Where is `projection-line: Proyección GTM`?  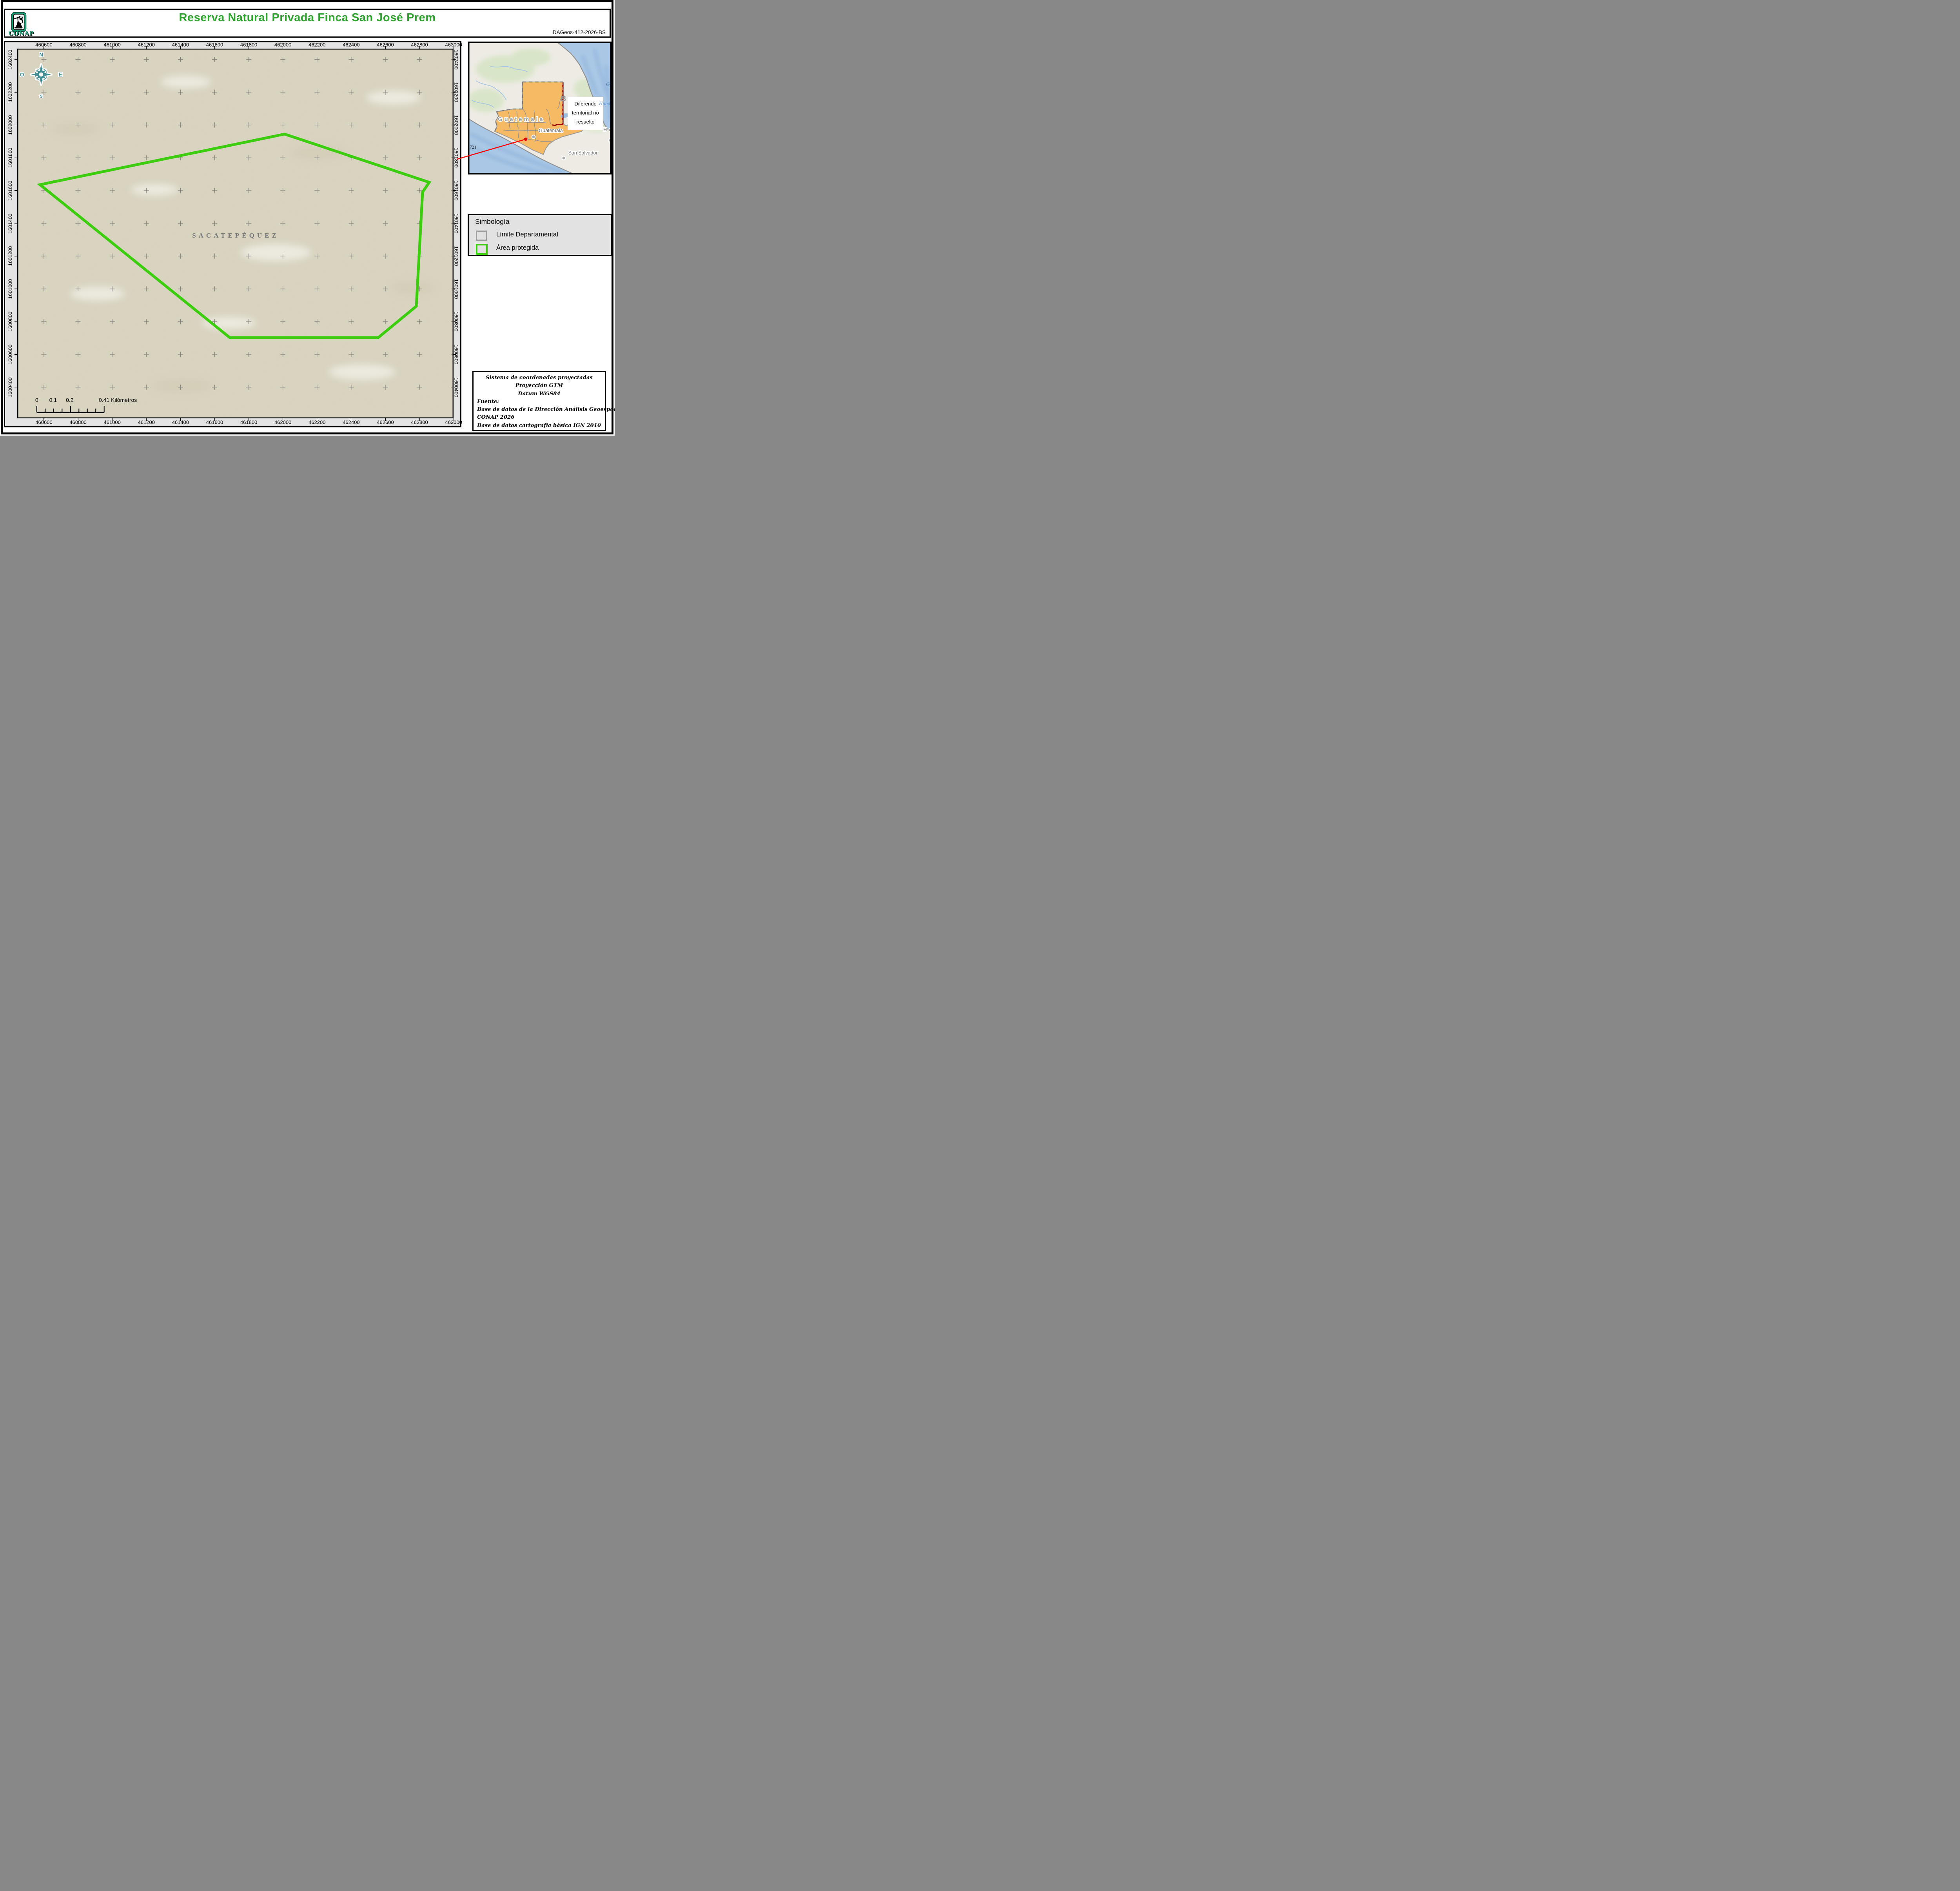 projection-line: Proyección GTM is located at coordinates (539, 386).